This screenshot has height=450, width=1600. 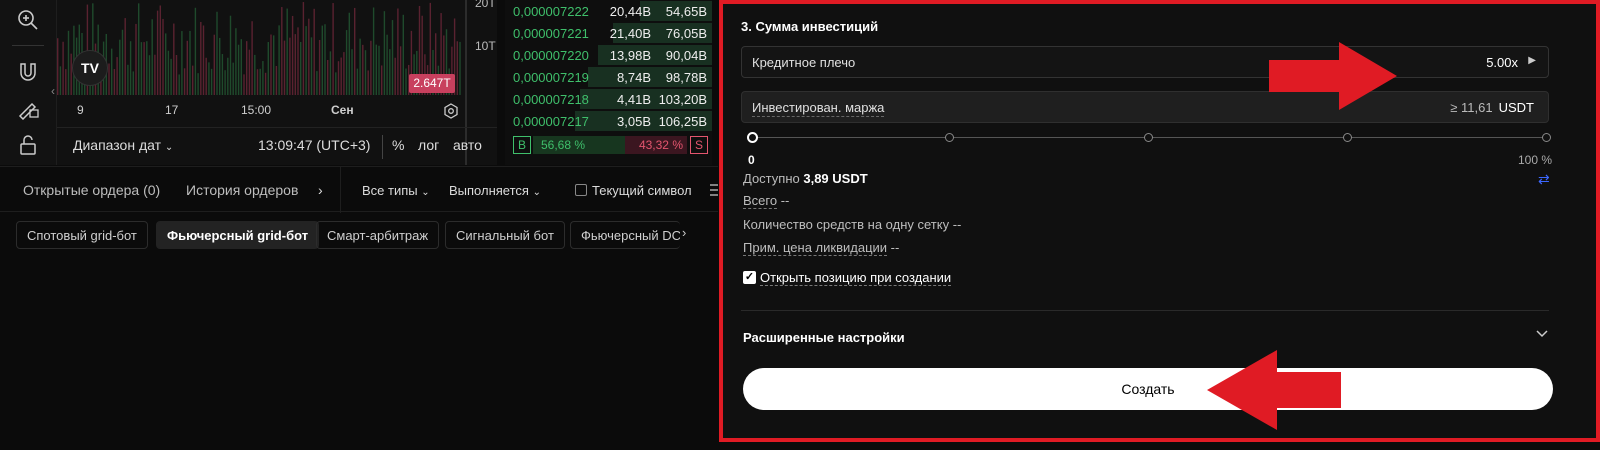 I want to click on orderbook-row: 0,000007217 3,05B 106,25B, so click(x=608, y=121).